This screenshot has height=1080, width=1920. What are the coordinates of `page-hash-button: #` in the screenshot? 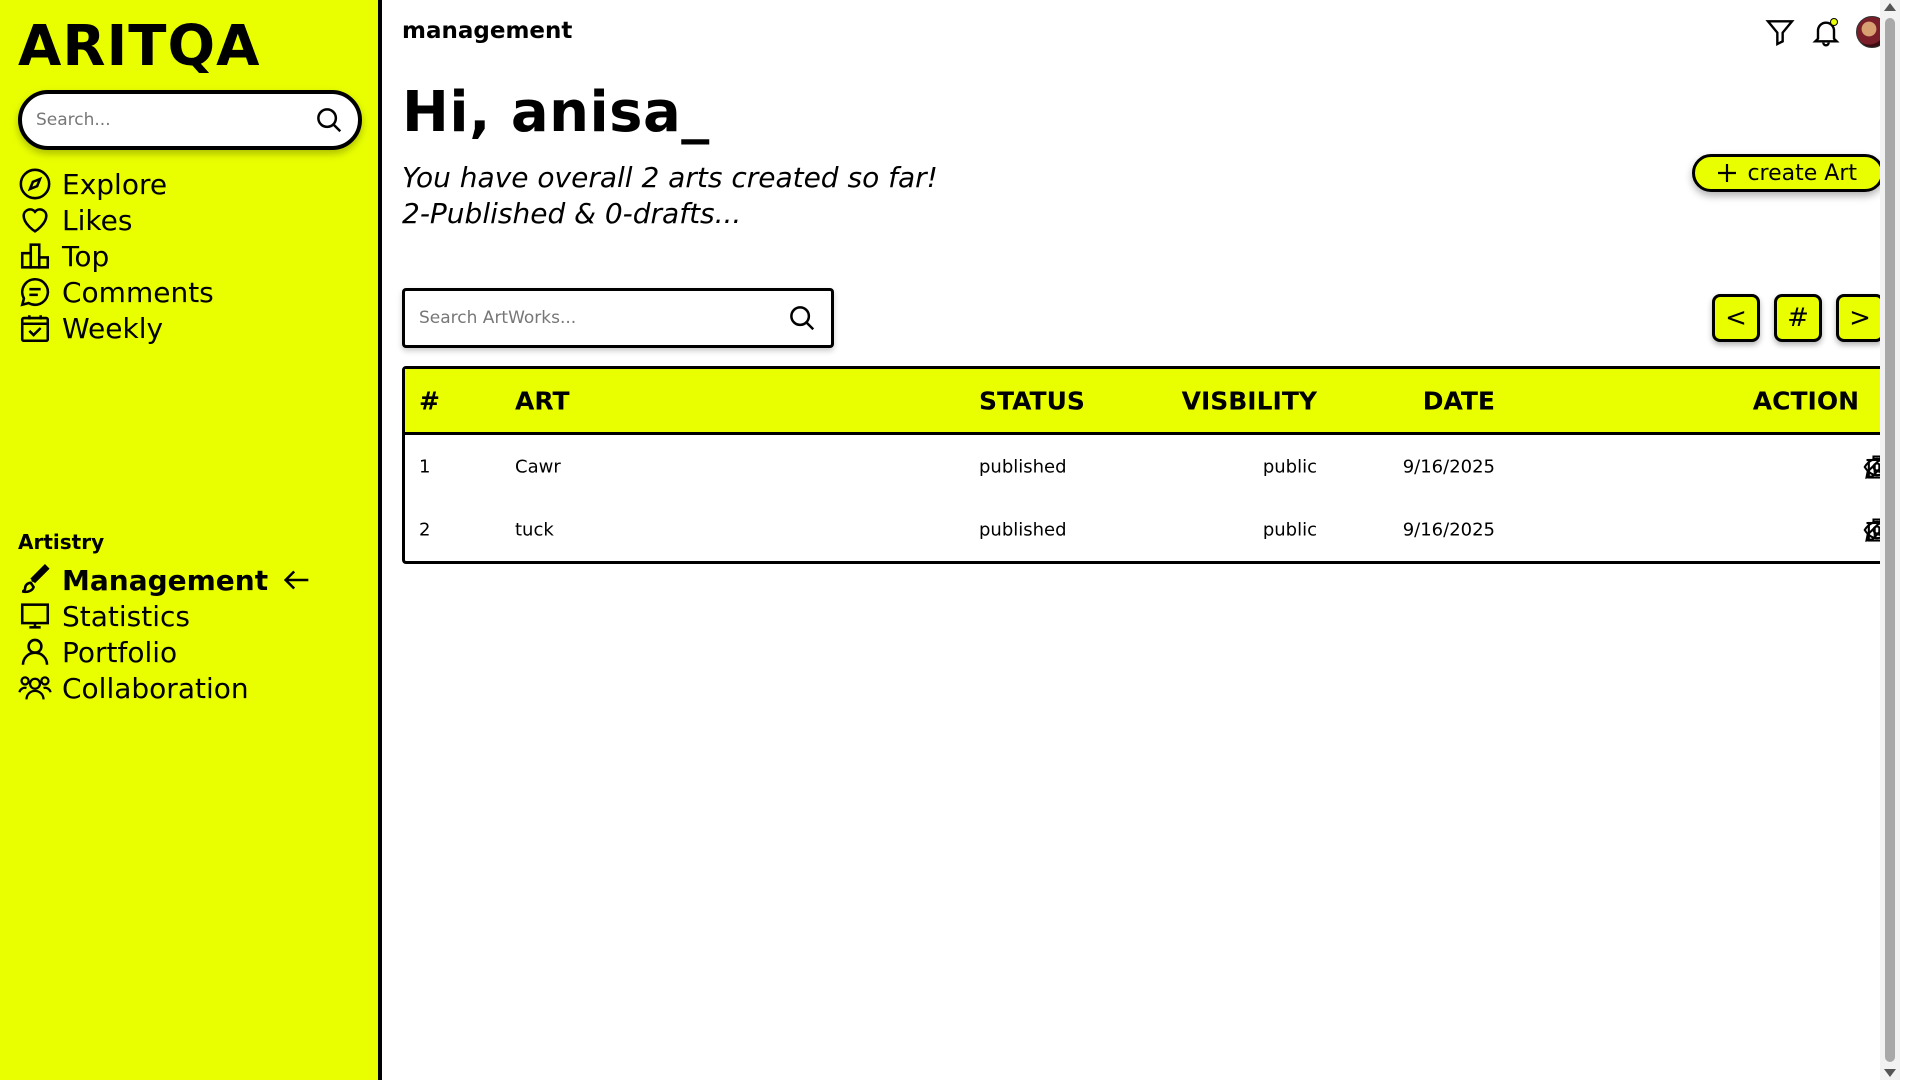 It's located at (1798, 318).